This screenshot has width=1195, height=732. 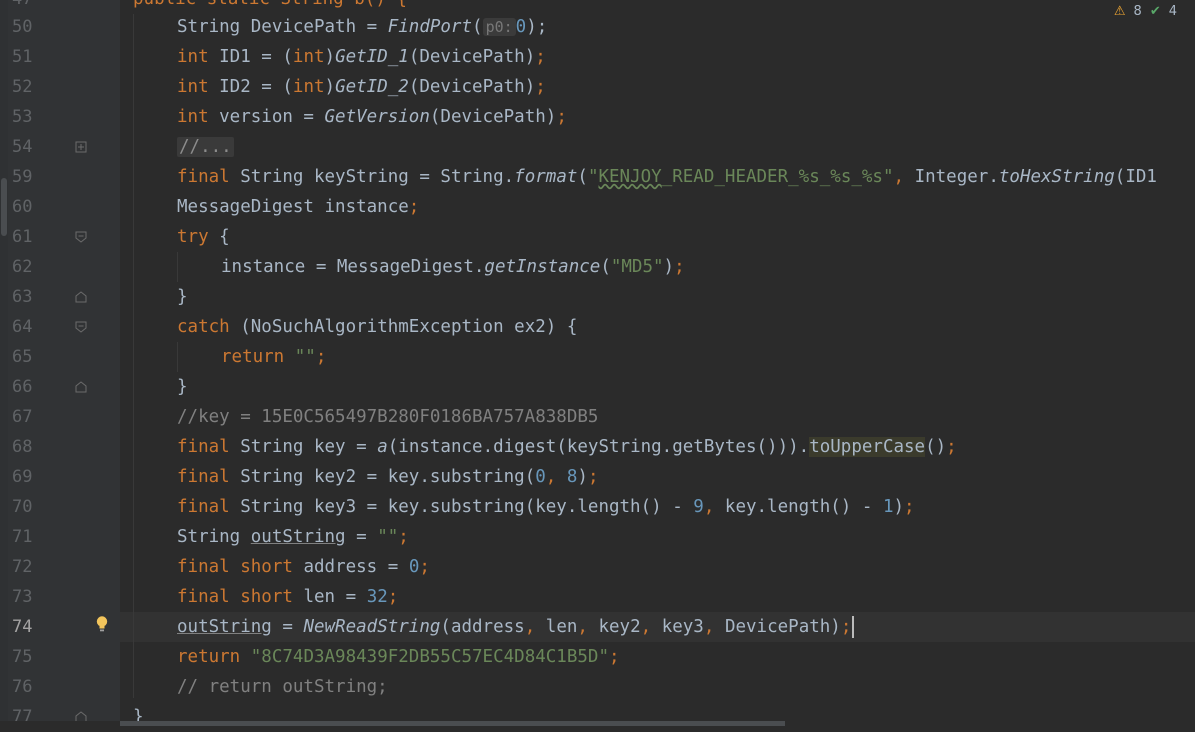 What do you see at coordinates (22, 417) in the screenshot?
I see `line-number: 67` at bounding box center [22, 417].